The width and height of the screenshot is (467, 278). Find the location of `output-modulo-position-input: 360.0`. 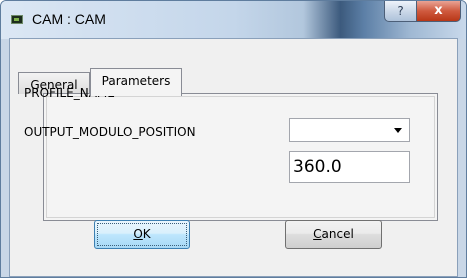

output-modulo-position-input: 360.0 is located at coordinates (349, 167).